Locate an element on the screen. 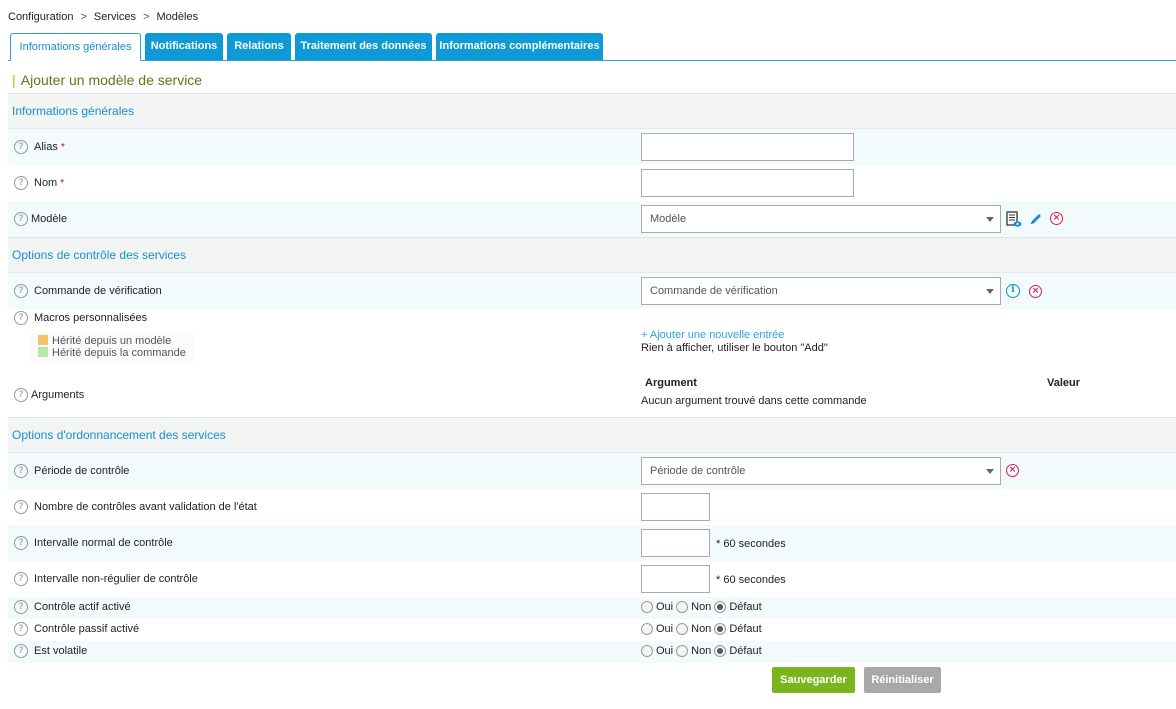 The height and width of the screenshot is (709, 1176). modele-select: Modèle is located at coordinates (821, 219).